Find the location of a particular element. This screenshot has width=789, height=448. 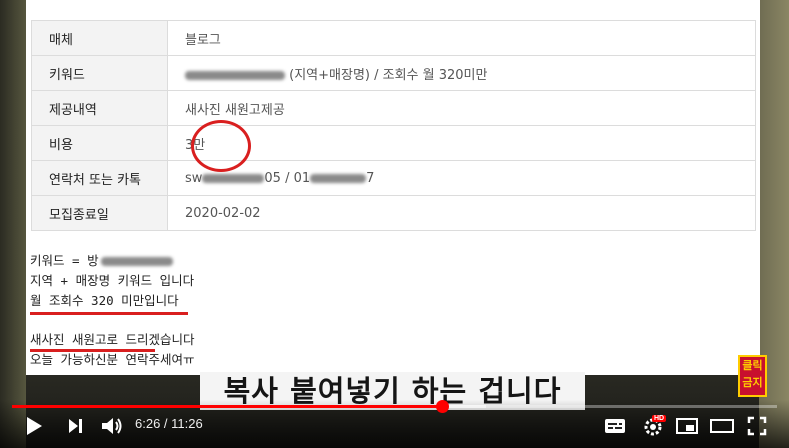

video-background-left is located at coordinates (13, 224).